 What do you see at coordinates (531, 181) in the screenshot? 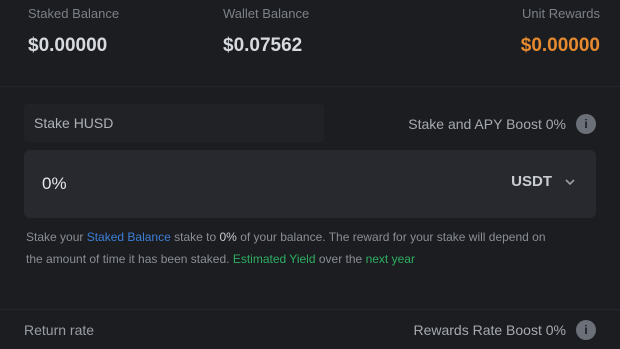
I see `currency-label: USDT` at bounding box center [531, 181].